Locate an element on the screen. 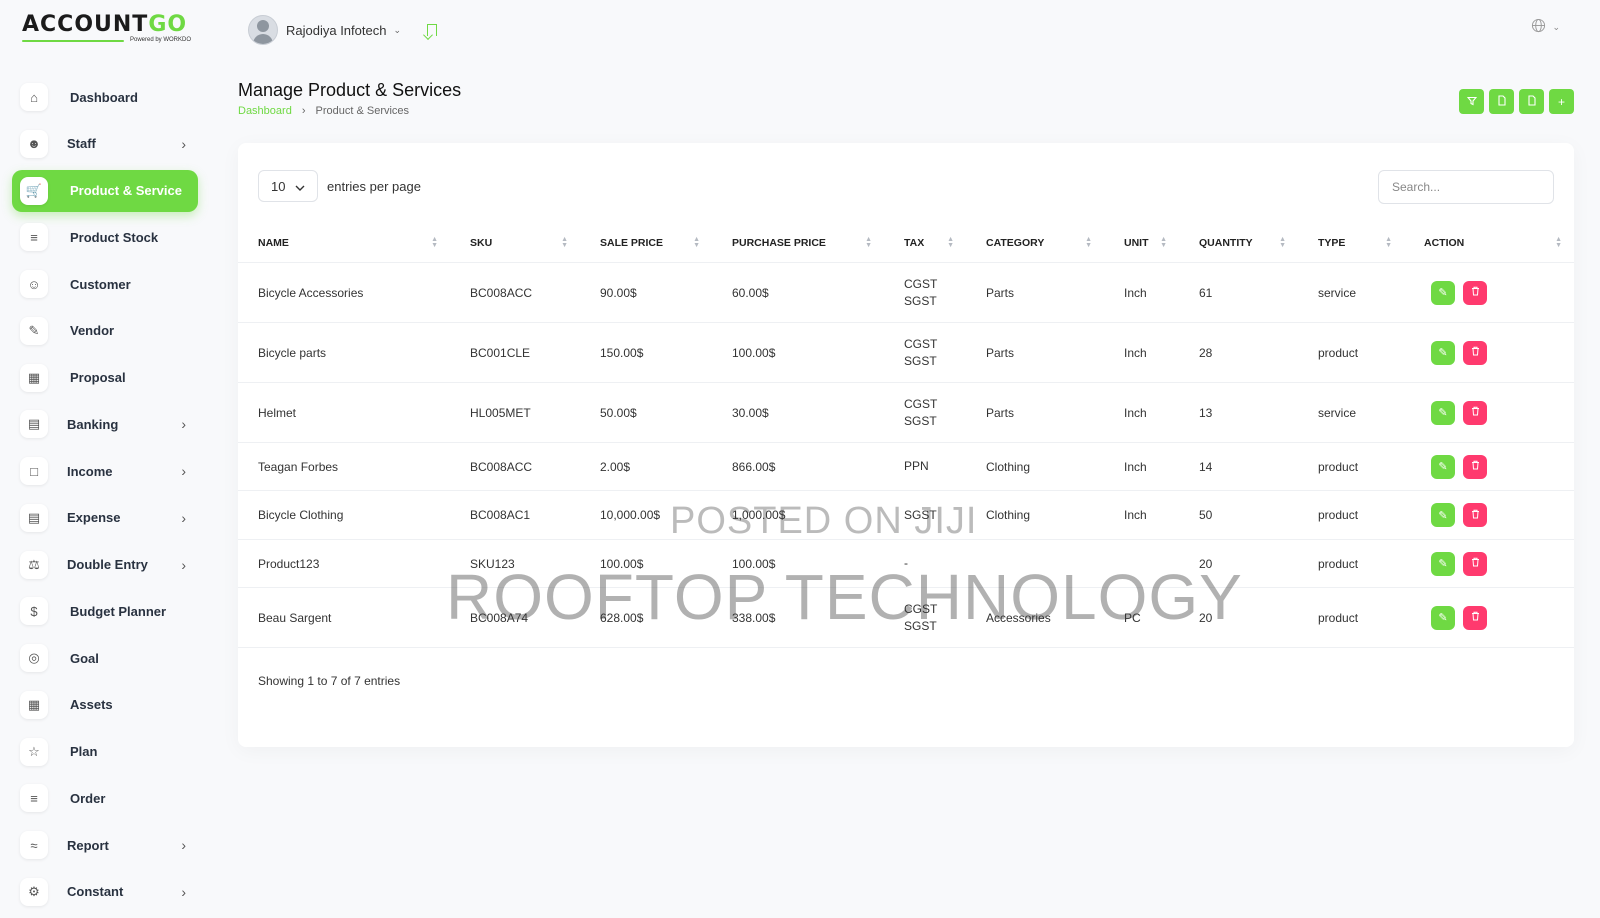 This screenshot has width=1600, height=918. bookmark-icon is located at coordinates (432, 30).